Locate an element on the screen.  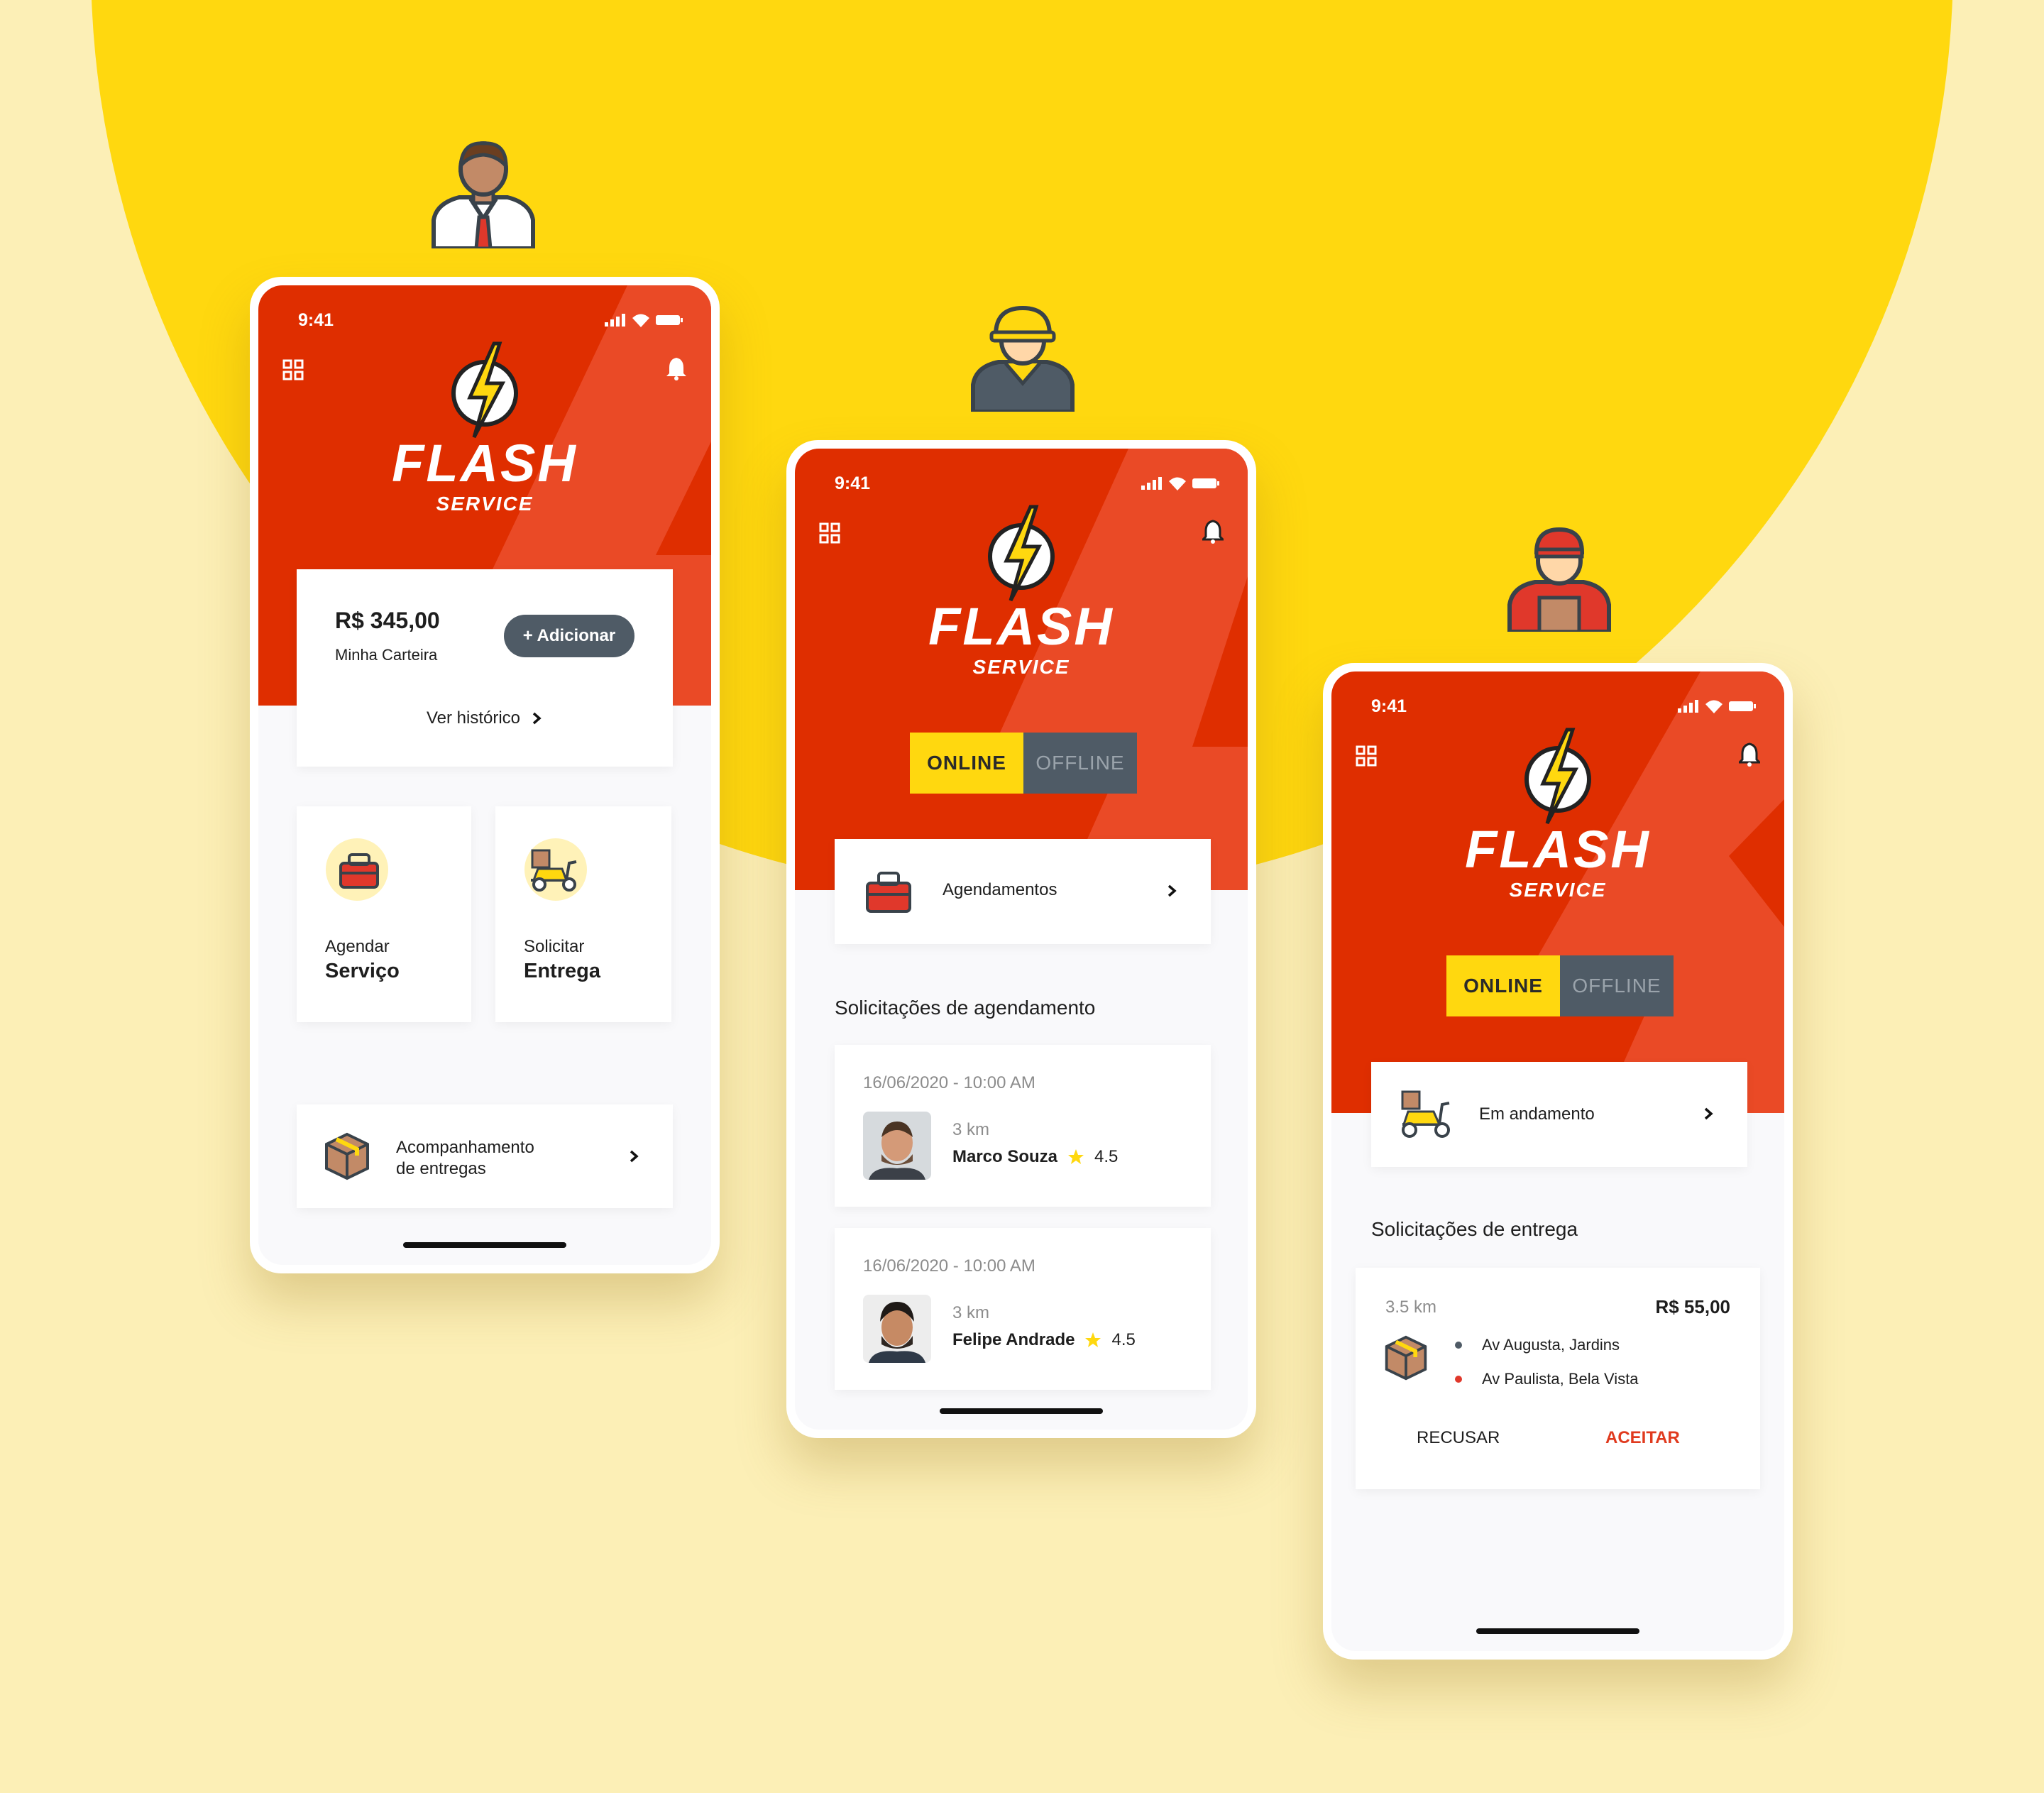
tile-label-top: Agendar is located at coordinates (357, 946).